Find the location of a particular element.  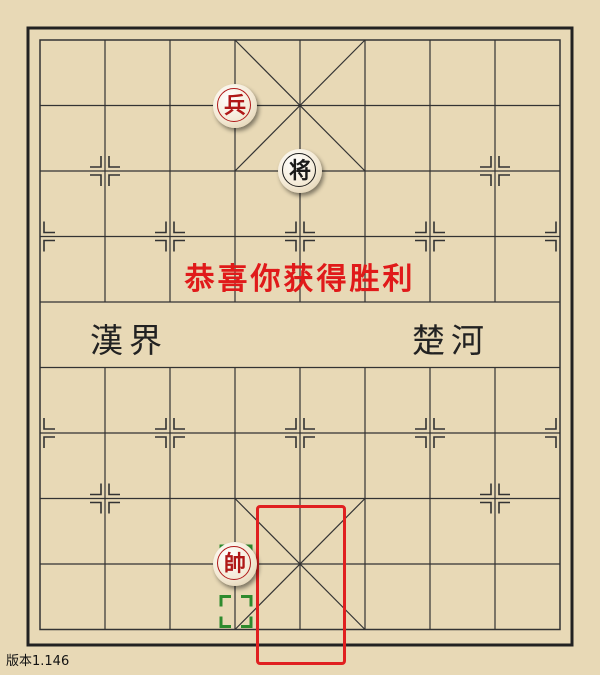

piece-label: 帥 is located at coordinates (234, 564).